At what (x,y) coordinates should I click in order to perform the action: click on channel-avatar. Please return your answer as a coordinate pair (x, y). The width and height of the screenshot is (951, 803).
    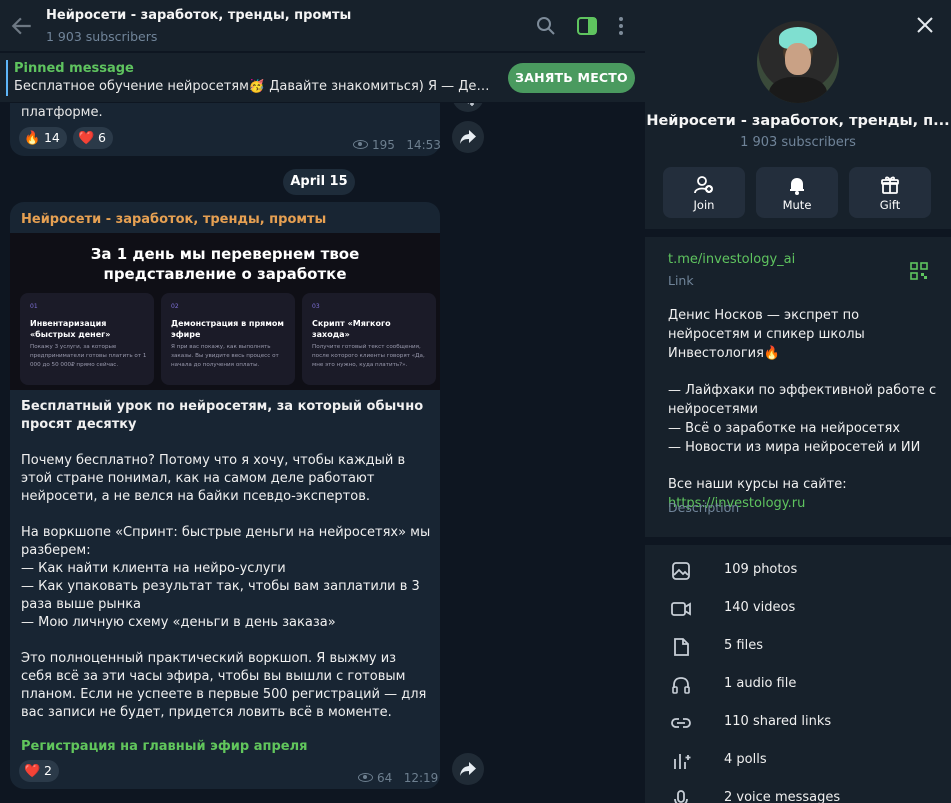
    Looking at the image, I should click on (798, 62).